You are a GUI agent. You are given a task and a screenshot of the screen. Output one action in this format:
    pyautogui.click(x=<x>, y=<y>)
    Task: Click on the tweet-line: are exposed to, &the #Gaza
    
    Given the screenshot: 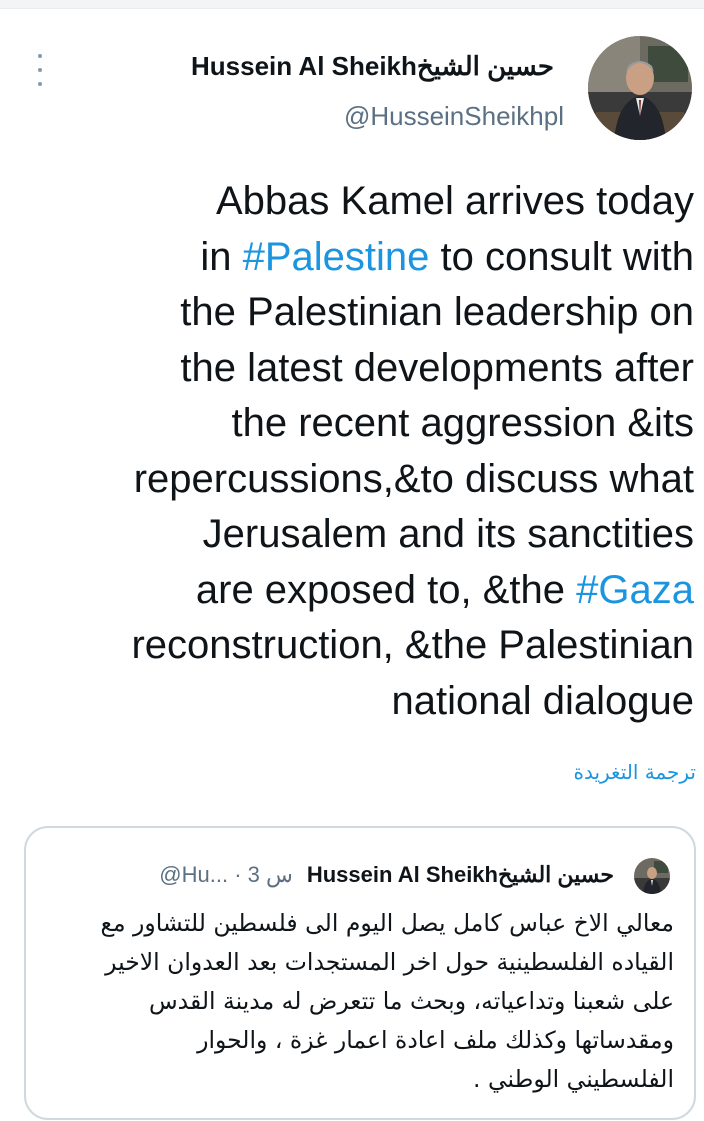 What is the action you would take?
    pyautogui.click(x=444, y=589)
    